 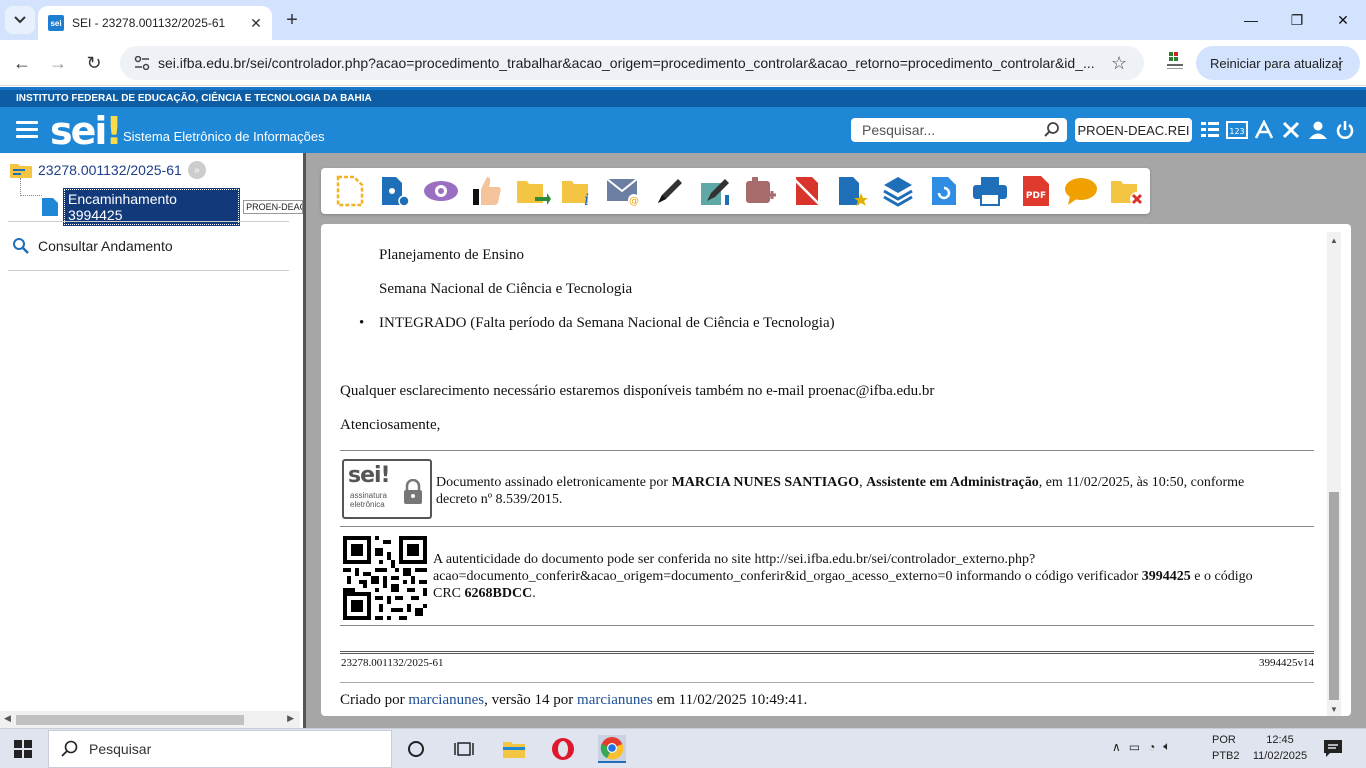 What do you see at coordinates (464, 749) in the screenshot?
I see `task-view-icon` at bounding box center [464, 749].